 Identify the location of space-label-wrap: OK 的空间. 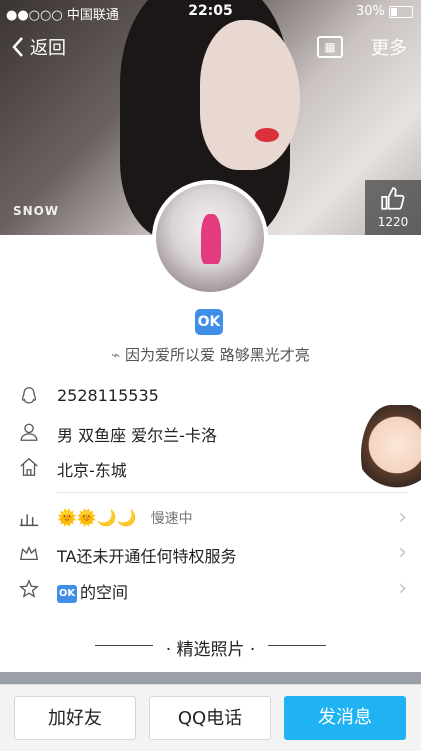
(92, 591).